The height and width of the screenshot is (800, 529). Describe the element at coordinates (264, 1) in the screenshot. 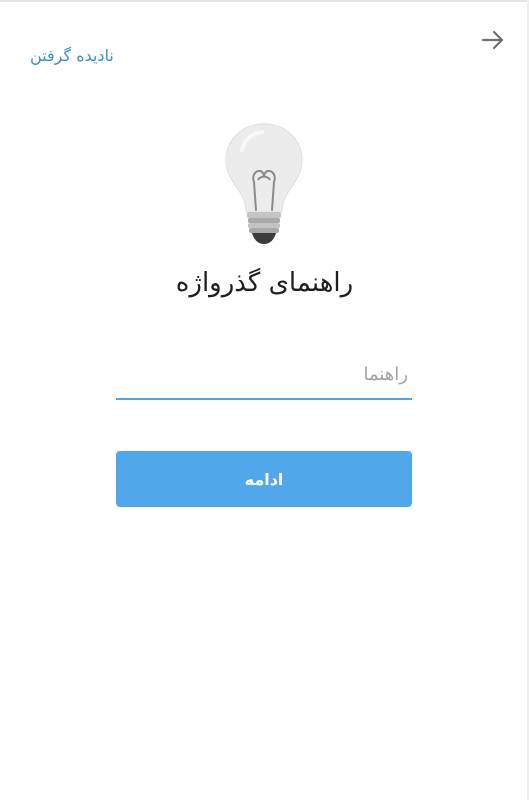

I see `top-divider` at that location.